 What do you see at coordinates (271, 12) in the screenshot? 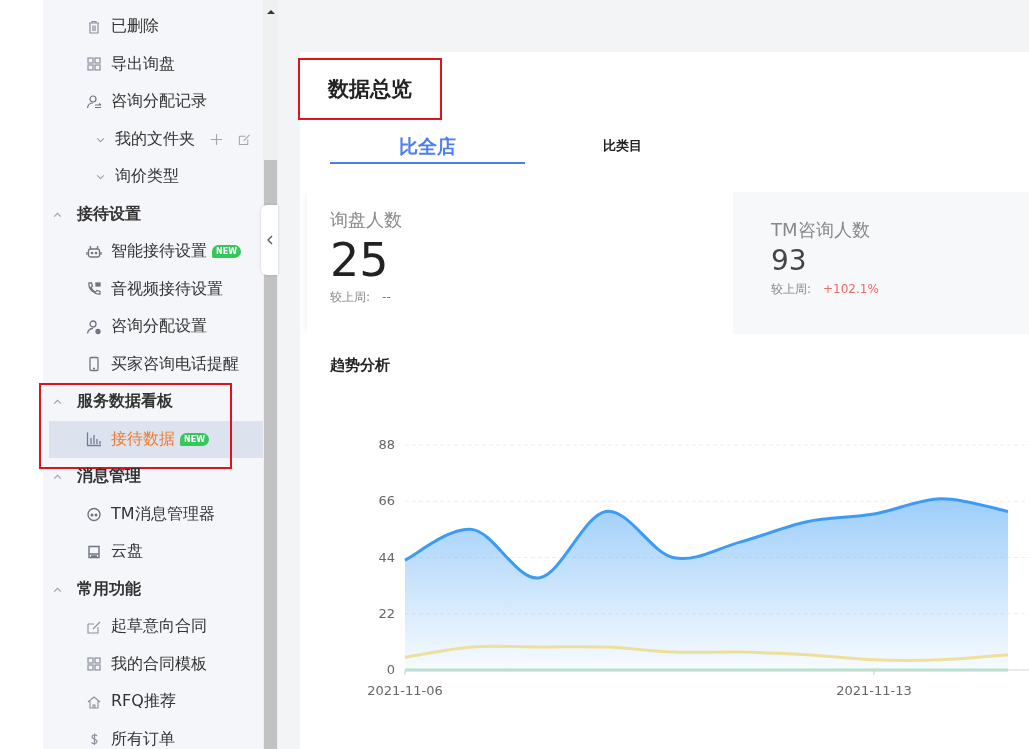
I see `scroll-up-icon` at bounding box center [271, 12].